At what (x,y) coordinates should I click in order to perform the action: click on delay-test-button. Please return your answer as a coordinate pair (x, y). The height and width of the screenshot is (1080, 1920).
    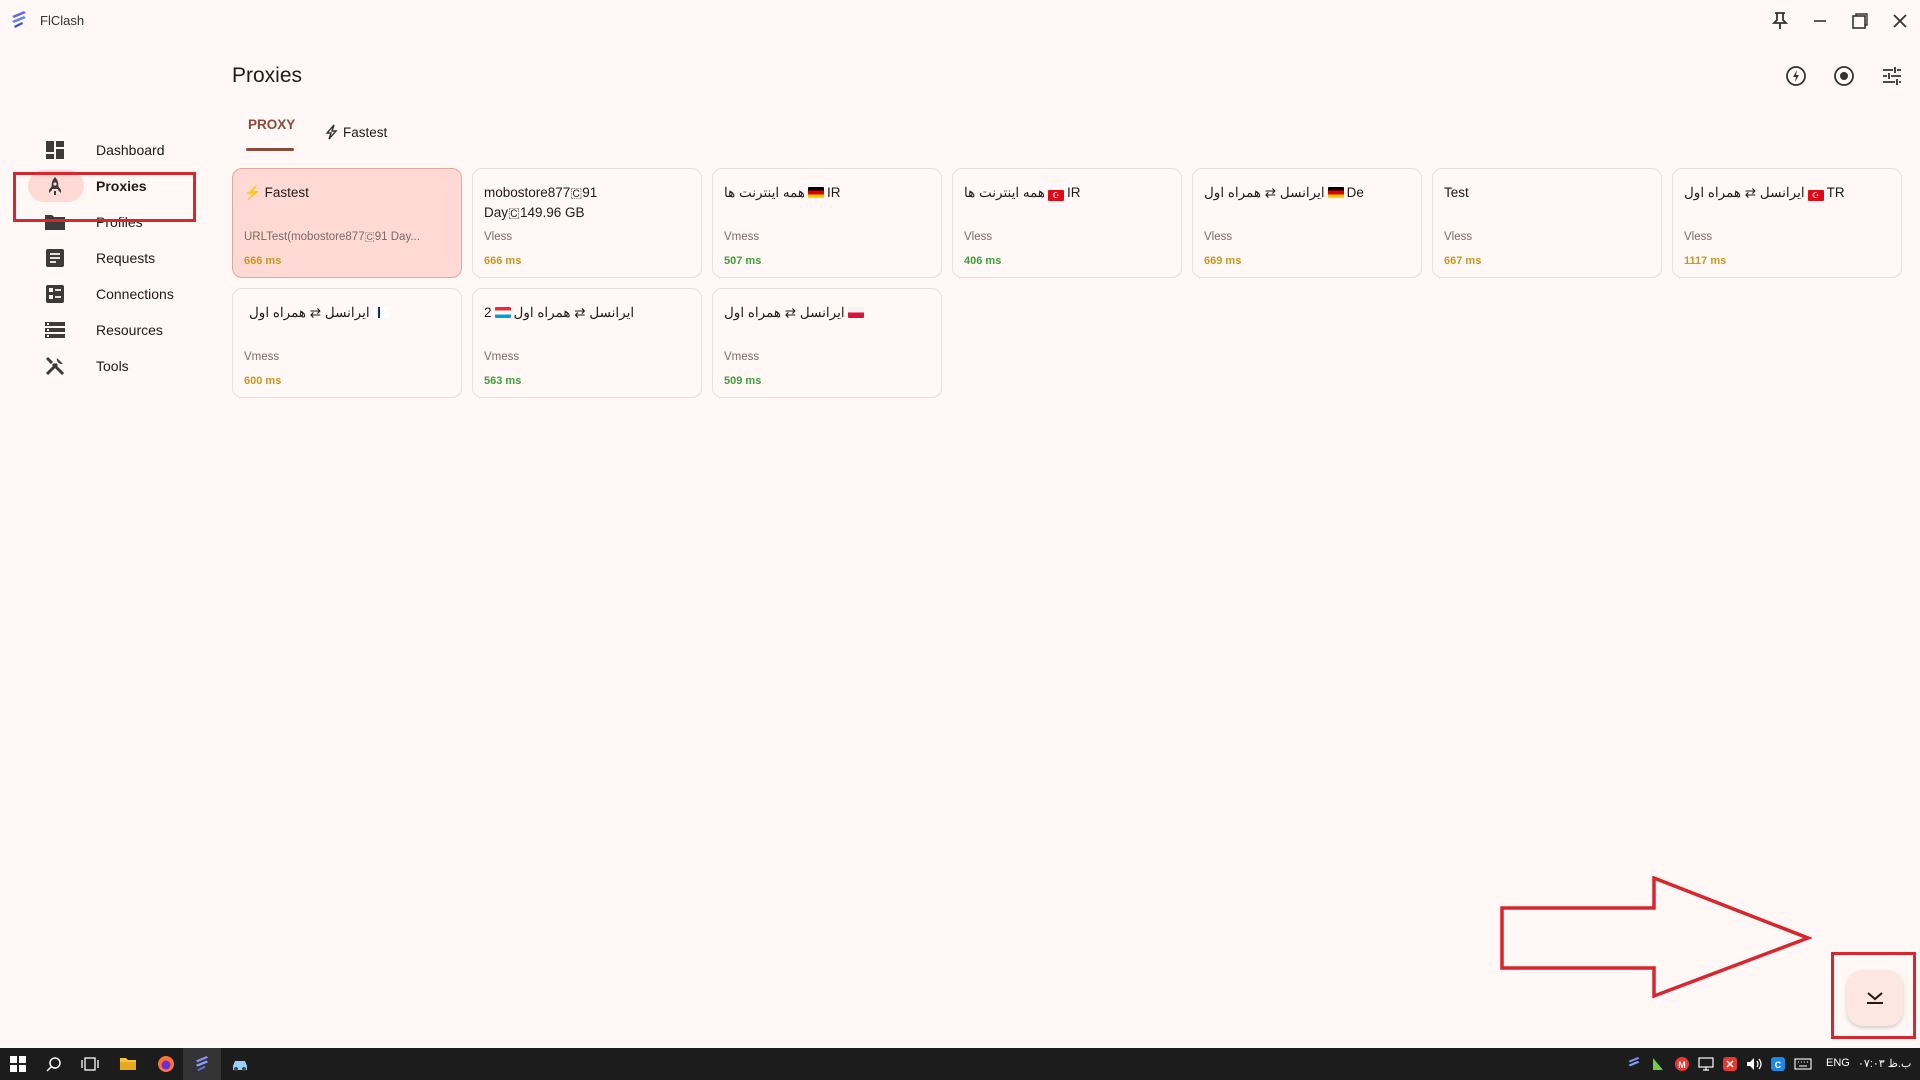
    Looking at the image, I should click on (1796, 76).